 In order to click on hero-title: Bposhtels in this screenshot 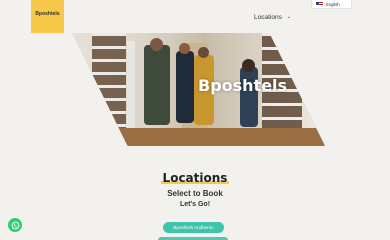, I will do `click(243, 85)`.